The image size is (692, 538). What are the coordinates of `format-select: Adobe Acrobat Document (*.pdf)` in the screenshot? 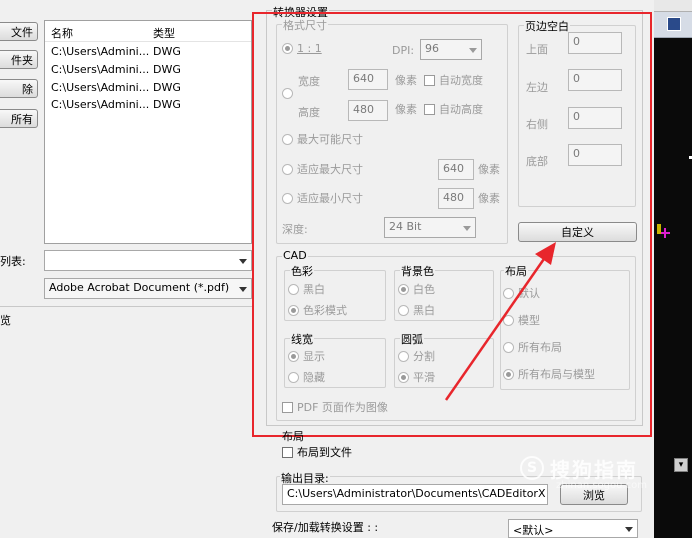 It's located at (148, 288).